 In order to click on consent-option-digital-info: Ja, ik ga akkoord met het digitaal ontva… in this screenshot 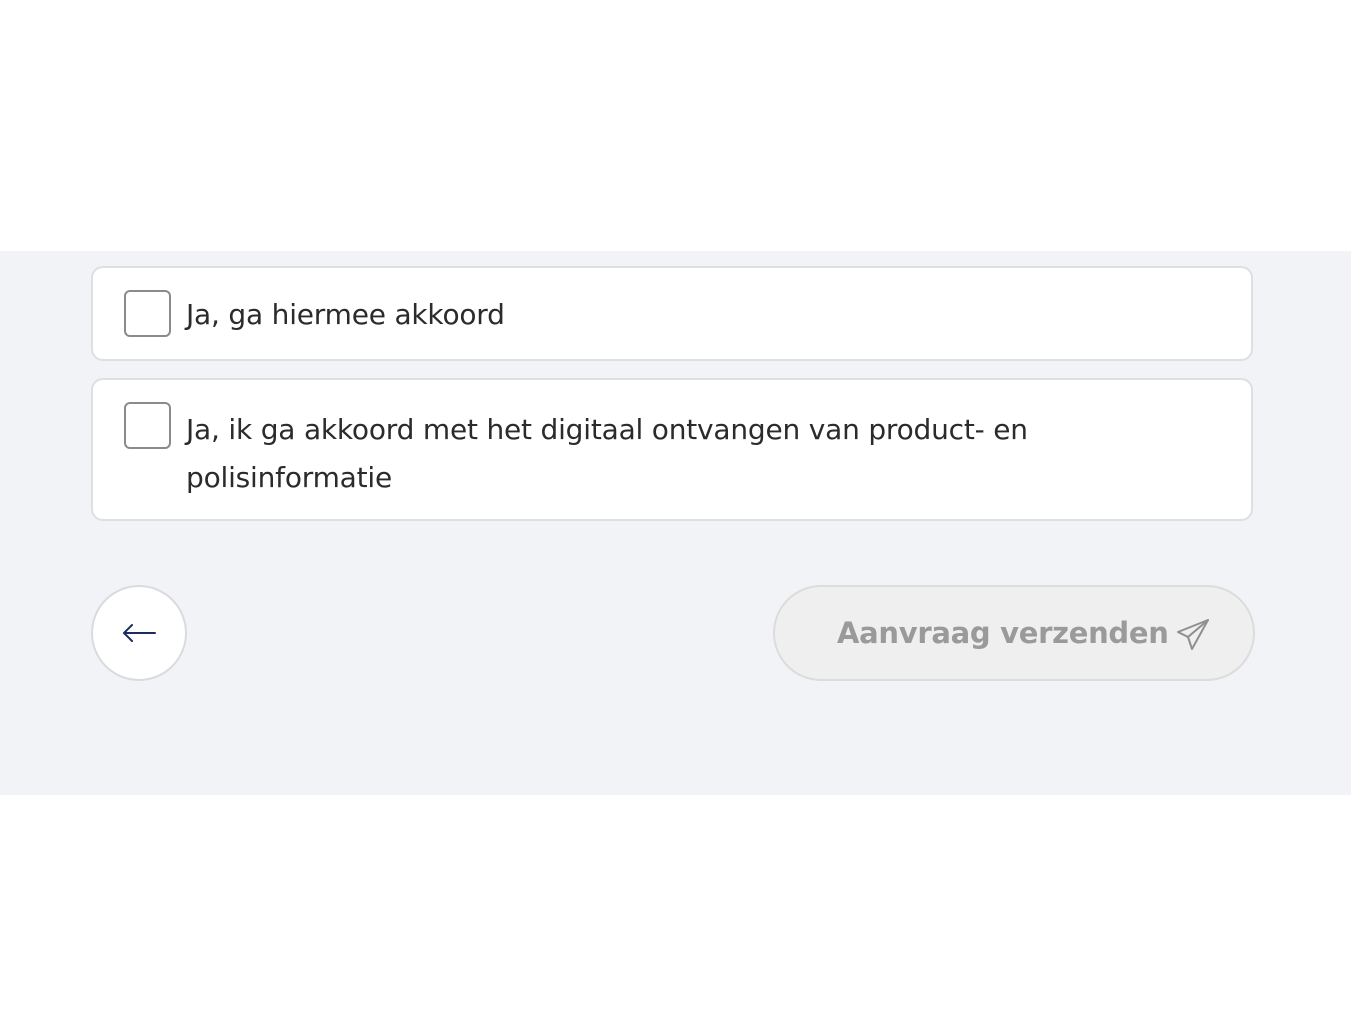, I will do `click(672, 449)`.